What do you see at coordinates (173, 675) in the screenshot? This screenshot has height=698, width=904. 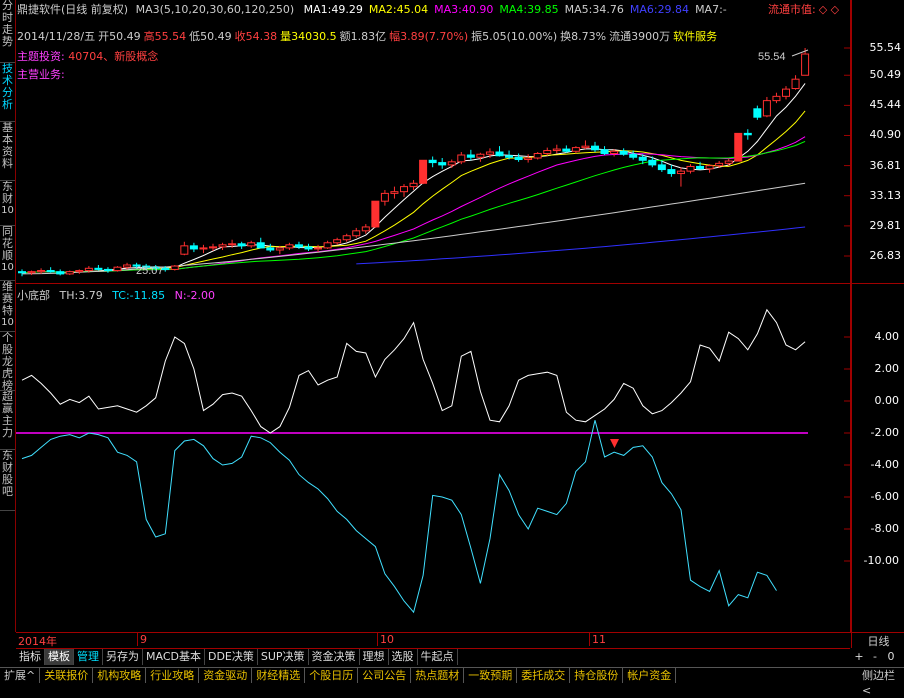 I see `bottom-item-3: 行业攻略` at bounding box center [173, 675].